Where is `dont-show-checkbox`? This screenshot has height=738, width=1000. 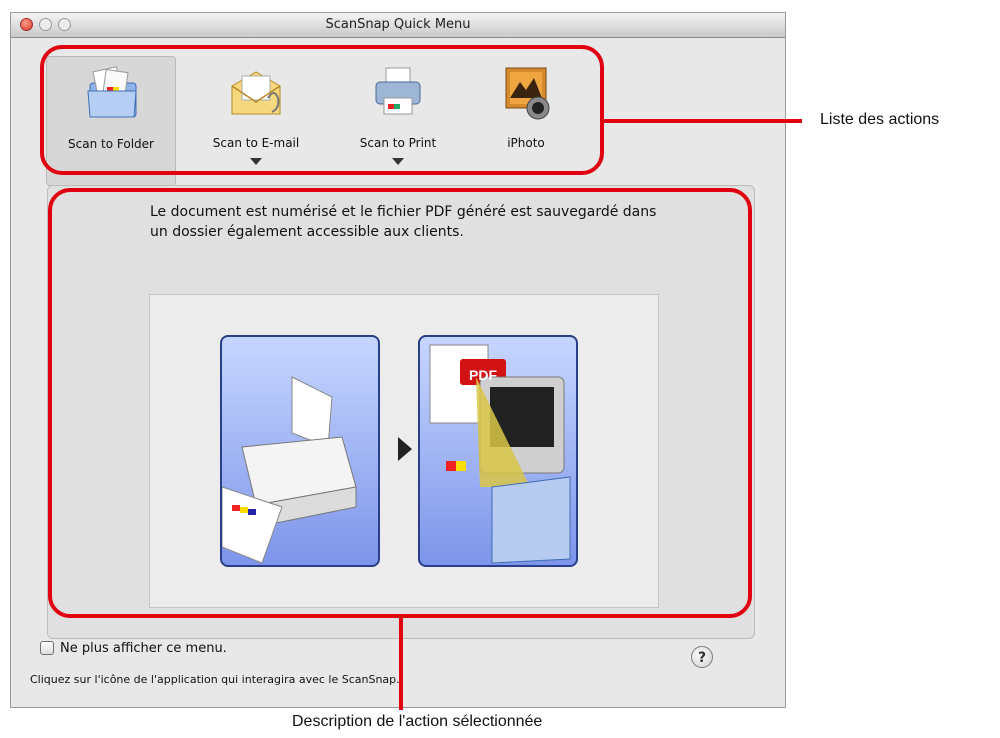
dont-show-checkbox is located at coordinates (47, 648).